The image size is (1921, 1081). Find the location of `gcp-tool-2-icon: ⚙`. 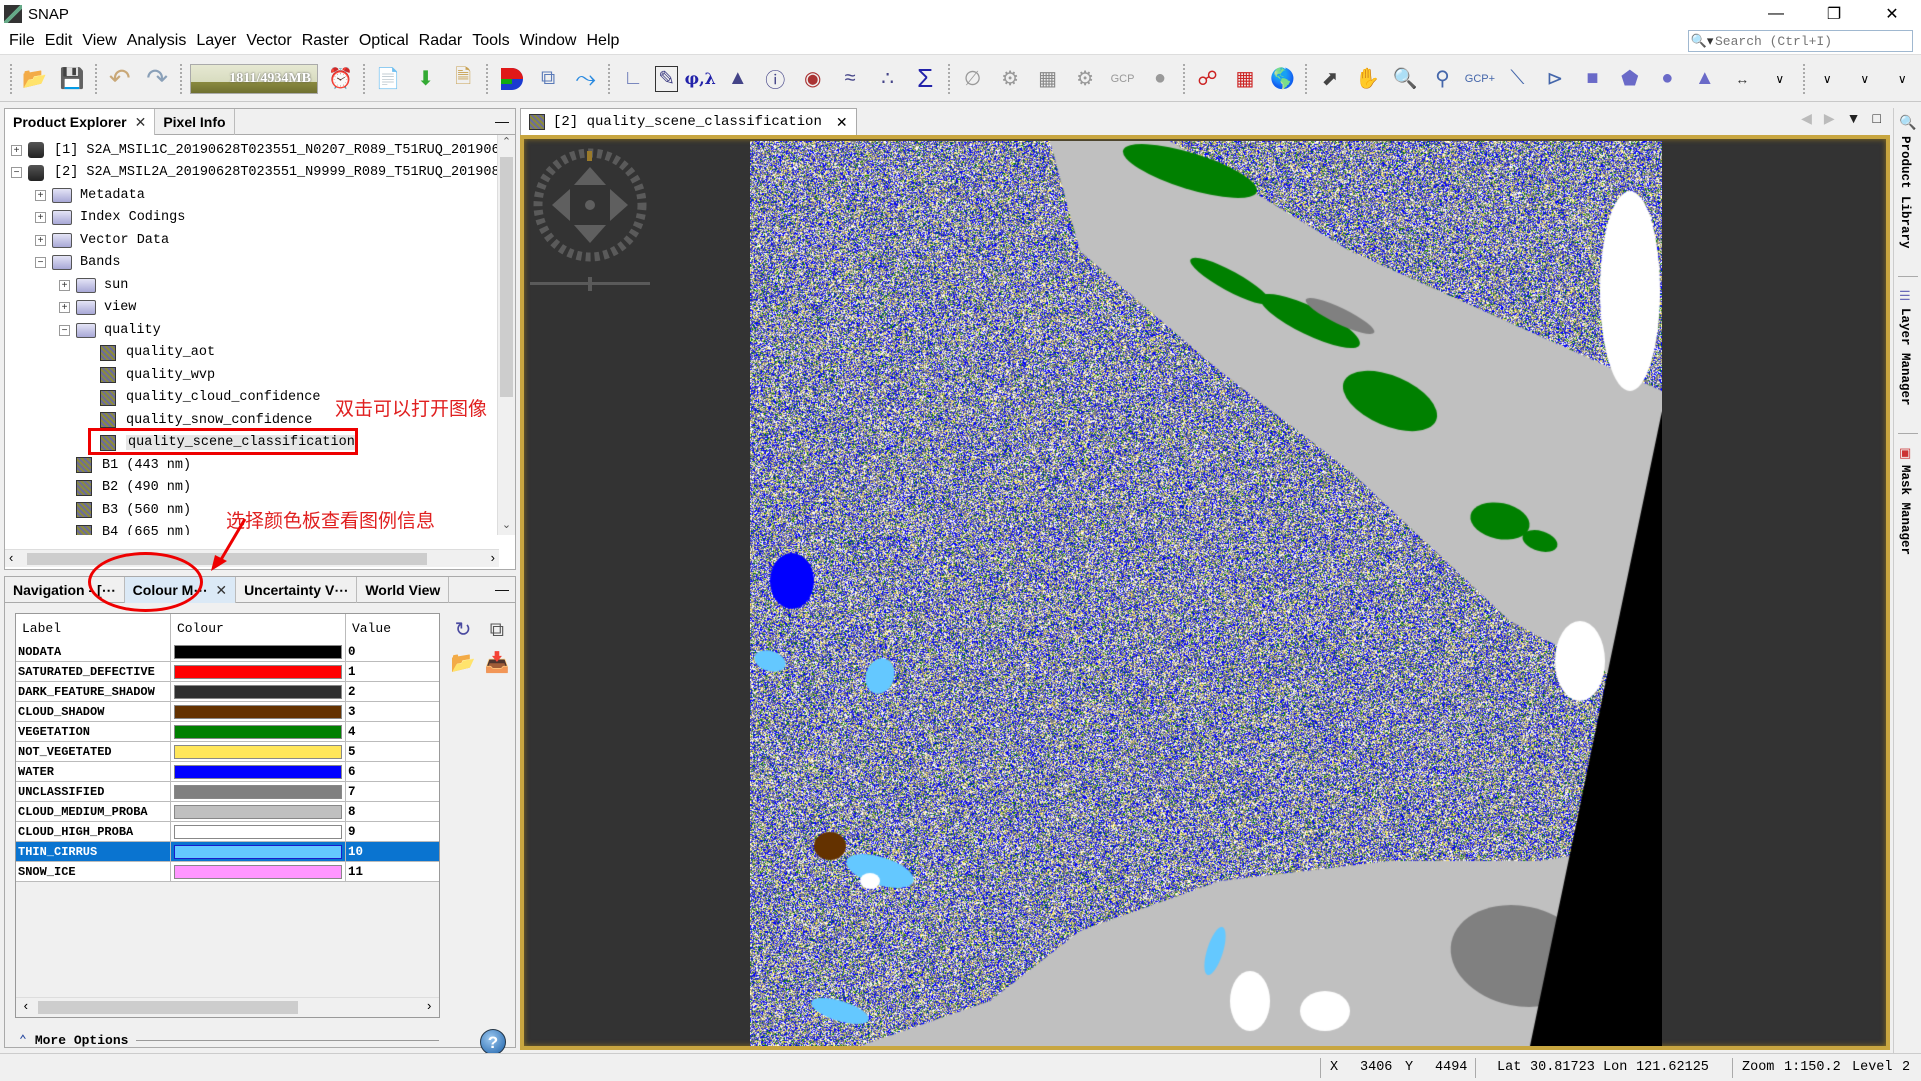

gcp-tool-2-icon: ⚙ is located at coordinates (1009, 79).